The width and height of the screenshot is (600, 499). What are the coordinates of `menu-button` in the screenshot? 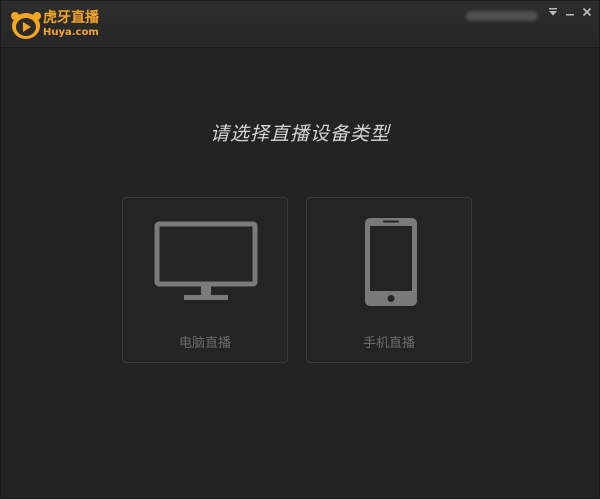 It's located at (553, 12).